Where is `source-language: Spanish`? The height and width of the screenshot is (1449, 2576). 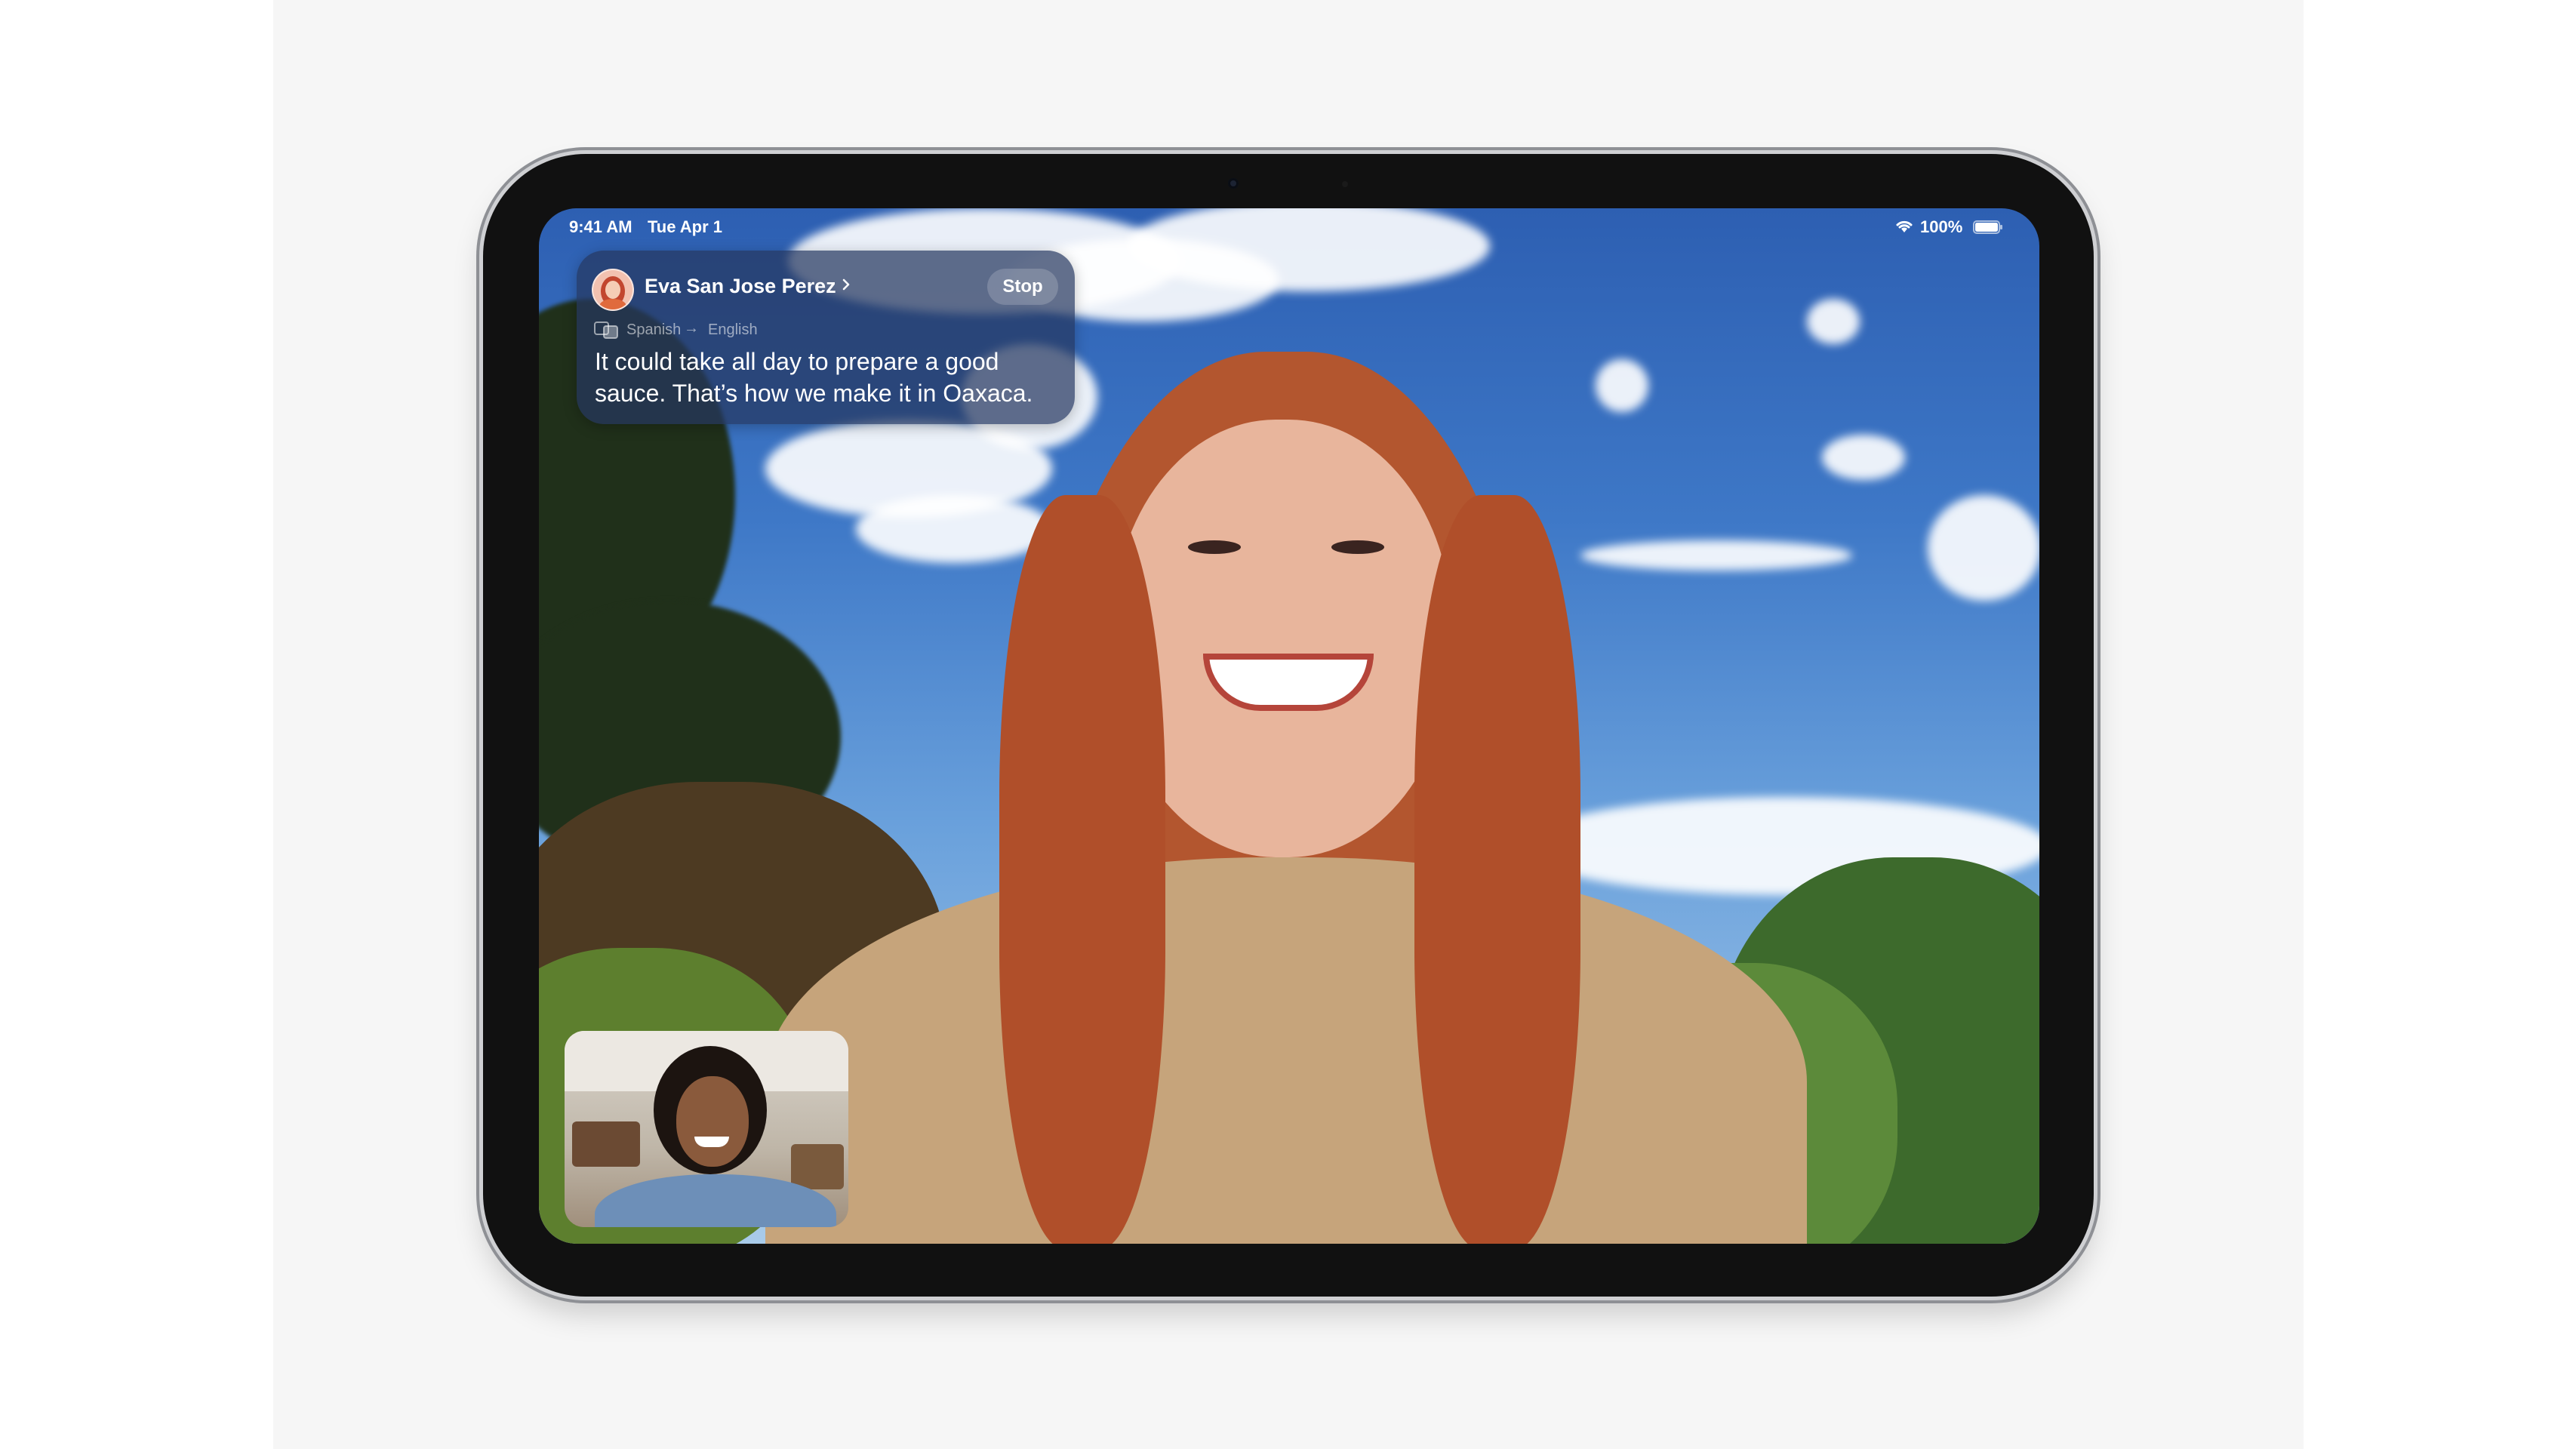 source-language: Spanish is located at coordinates (654, 329).